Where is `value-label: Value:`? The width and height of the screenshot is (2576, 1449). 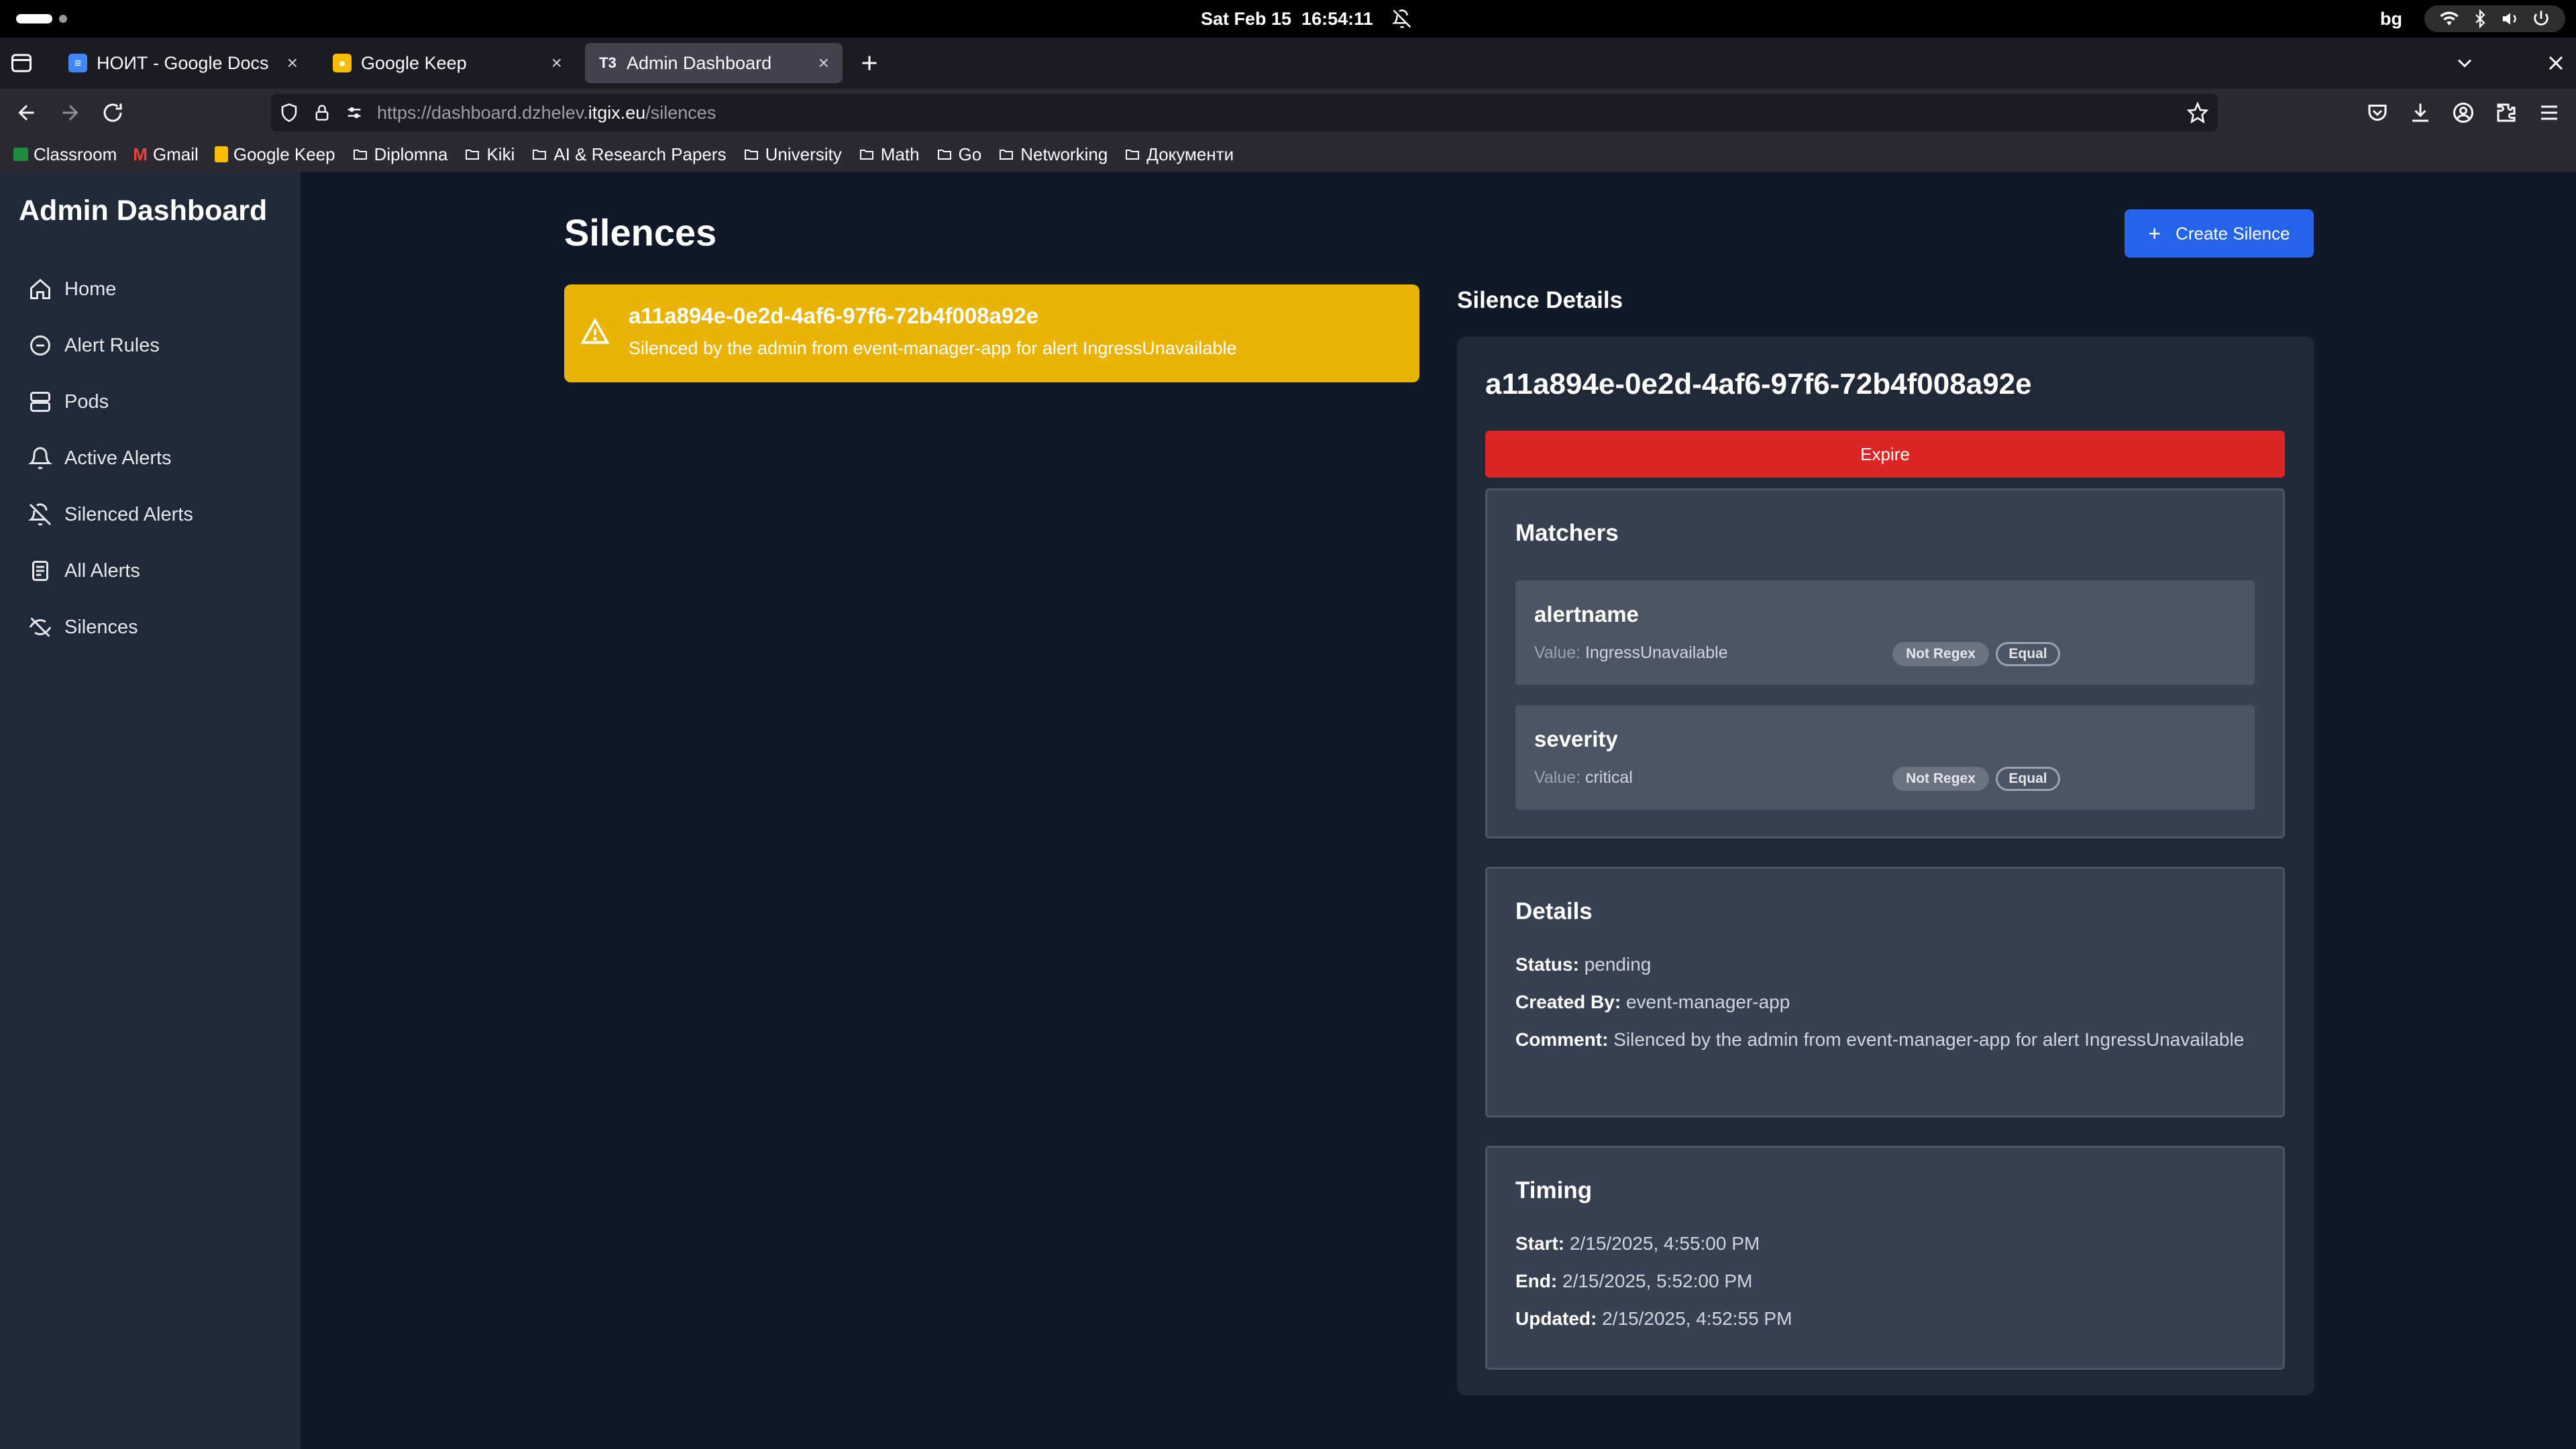 value-label: Value: is located at coordinates (1557, 777).